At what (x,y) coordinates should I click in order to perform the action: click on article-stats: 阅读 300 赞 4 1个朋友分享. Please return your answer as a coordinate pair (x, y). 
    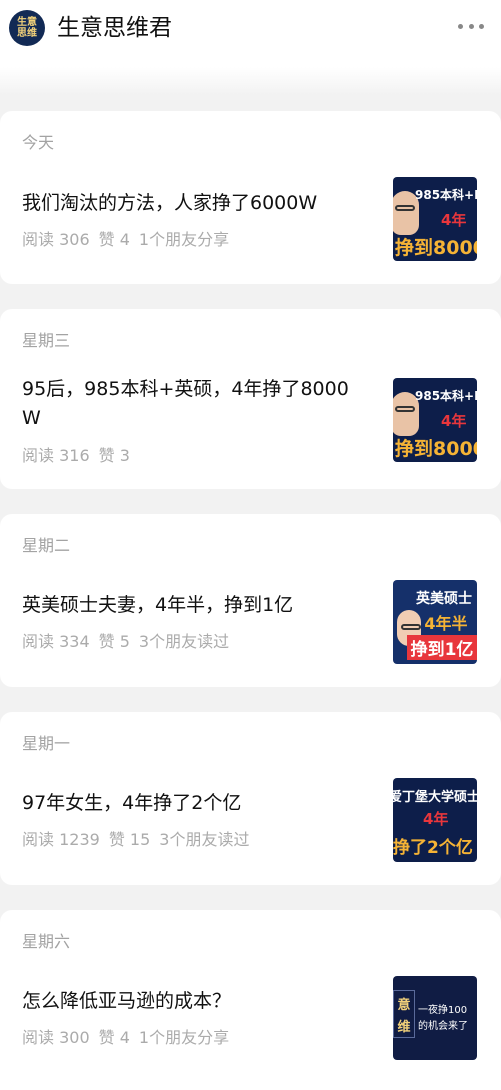
    Looking at the image, I should click on (130, 1036).